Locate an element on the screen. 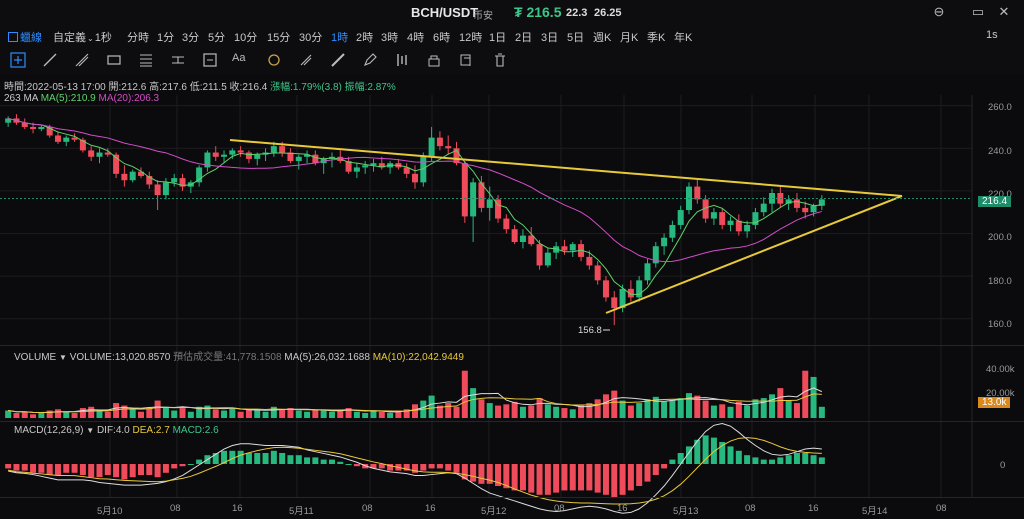 This screenshot has width=1024, height=519. tab-year: 年K is located at coordinates (683, 37).